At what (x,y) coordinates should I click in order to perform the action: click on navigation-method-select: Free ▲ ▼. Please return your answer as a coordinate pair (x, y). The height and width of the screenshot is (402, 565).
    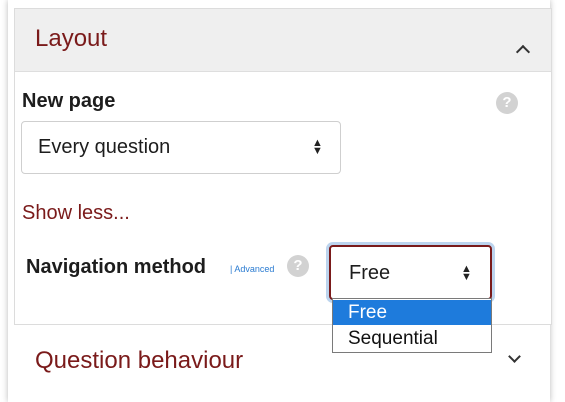
    Looking at the image, I should click on (410, 272).